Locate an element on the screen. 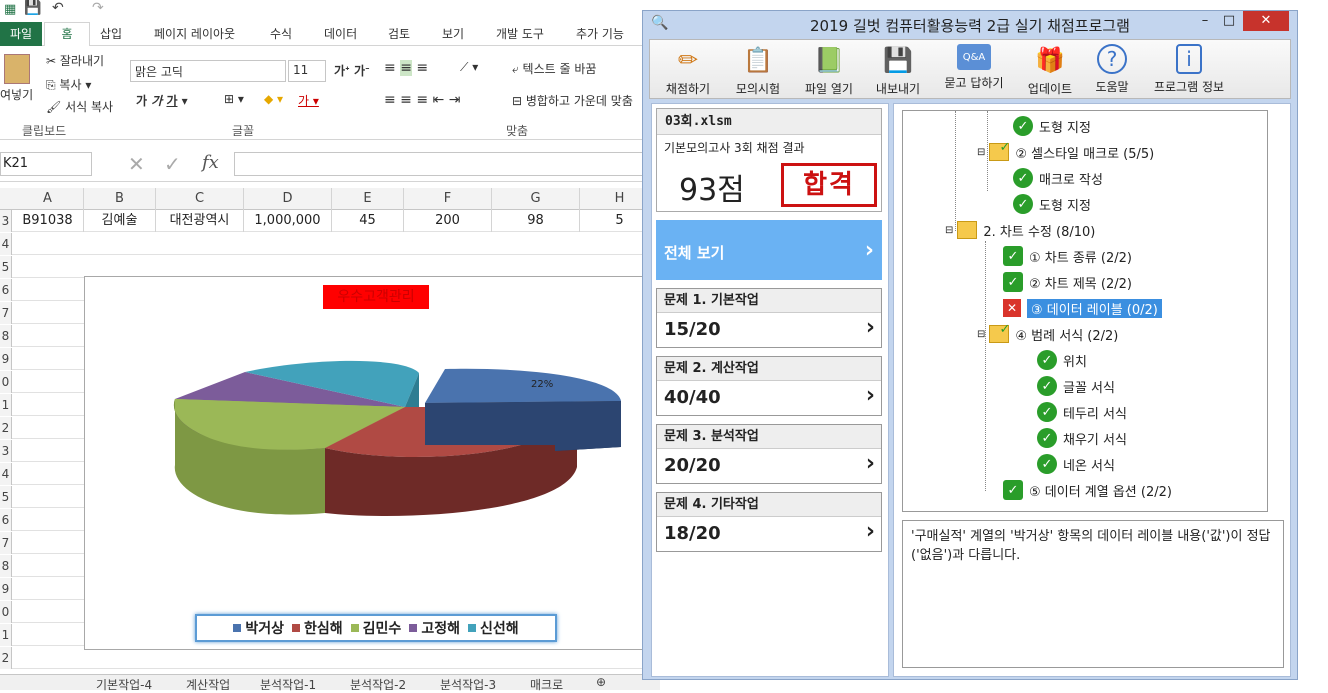 This screenshot has height=693, width=1328. wrap-text-button: ⤶ 텍스트 줄 바꿈 is located at coordinates (554, 68).